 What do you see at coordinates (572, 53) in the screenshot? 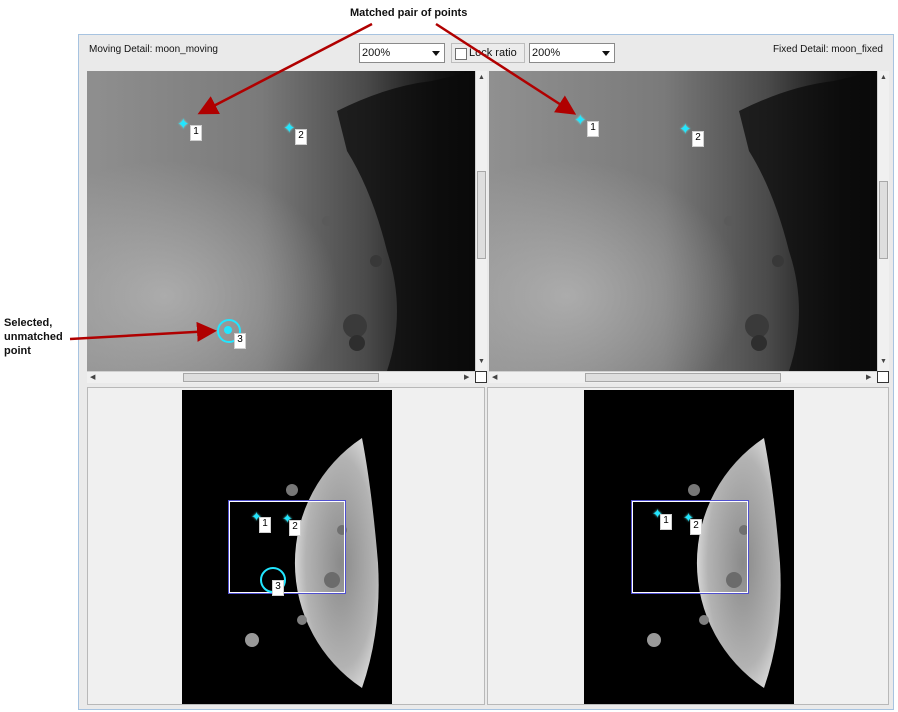
I see `fixed-zoom-select: 200%` at bounding box center [572, 53].